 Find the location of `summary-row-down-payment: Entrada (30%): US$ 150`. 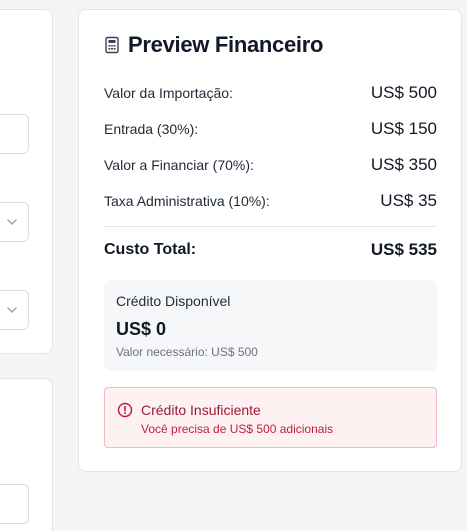

summary-row-down-payment: Entrada (30%): US$ 150 is located at coordinates (270, 129).